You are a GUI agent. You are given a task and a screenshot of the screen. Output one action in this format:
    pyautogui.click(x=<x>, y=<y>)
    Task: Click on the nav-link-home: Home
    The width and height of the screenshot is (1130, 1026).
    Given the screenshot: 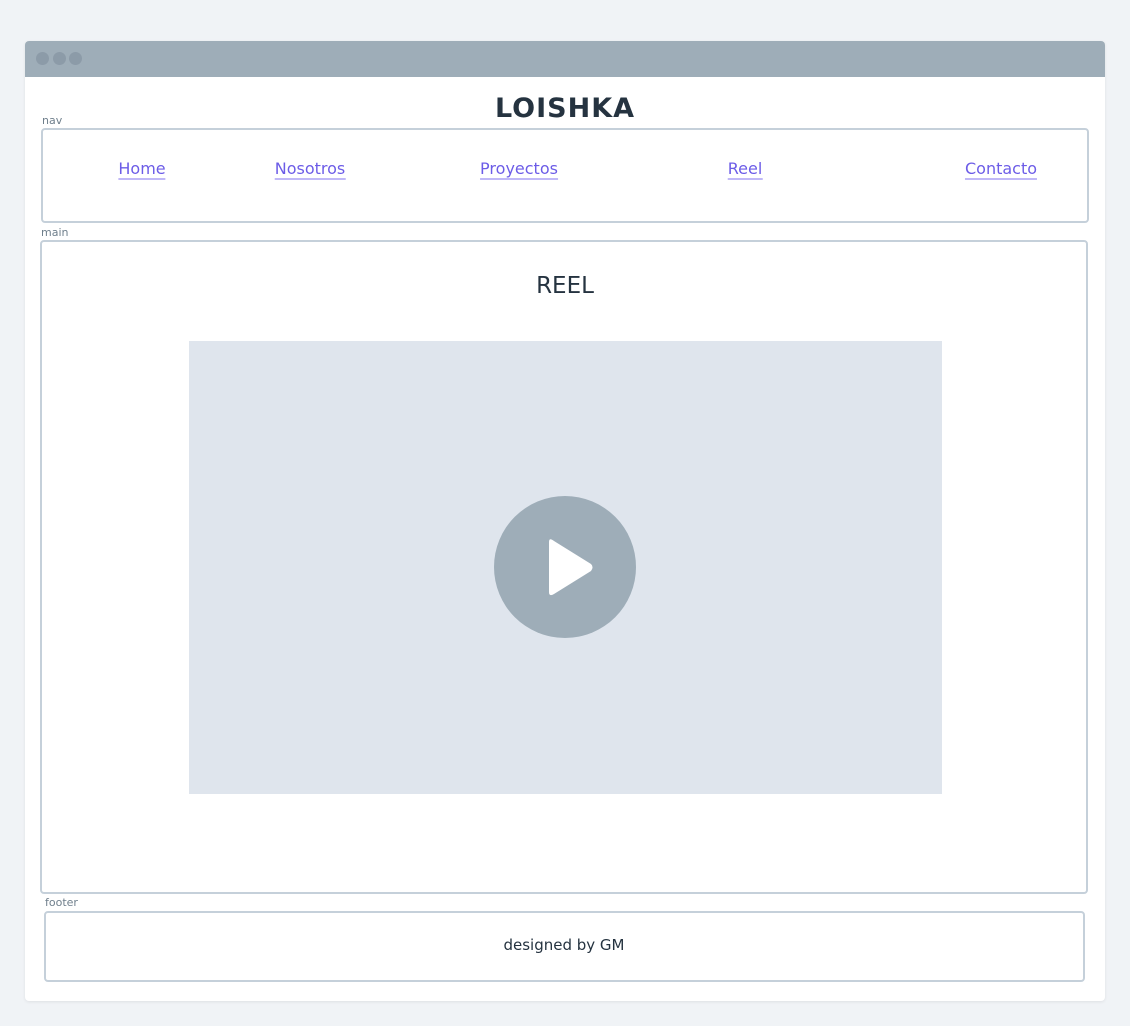 What is the action you would take?
    pyautogui.click(x=142, y=169)
    